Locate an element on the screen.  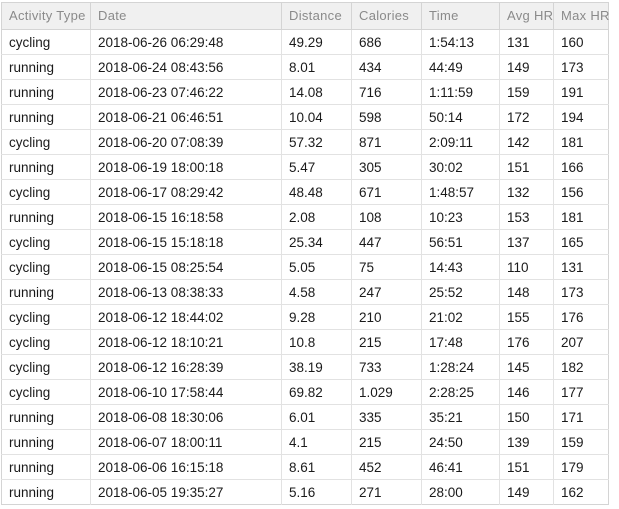
cell-max-hr: 162 is located at coordinates (572, 492).